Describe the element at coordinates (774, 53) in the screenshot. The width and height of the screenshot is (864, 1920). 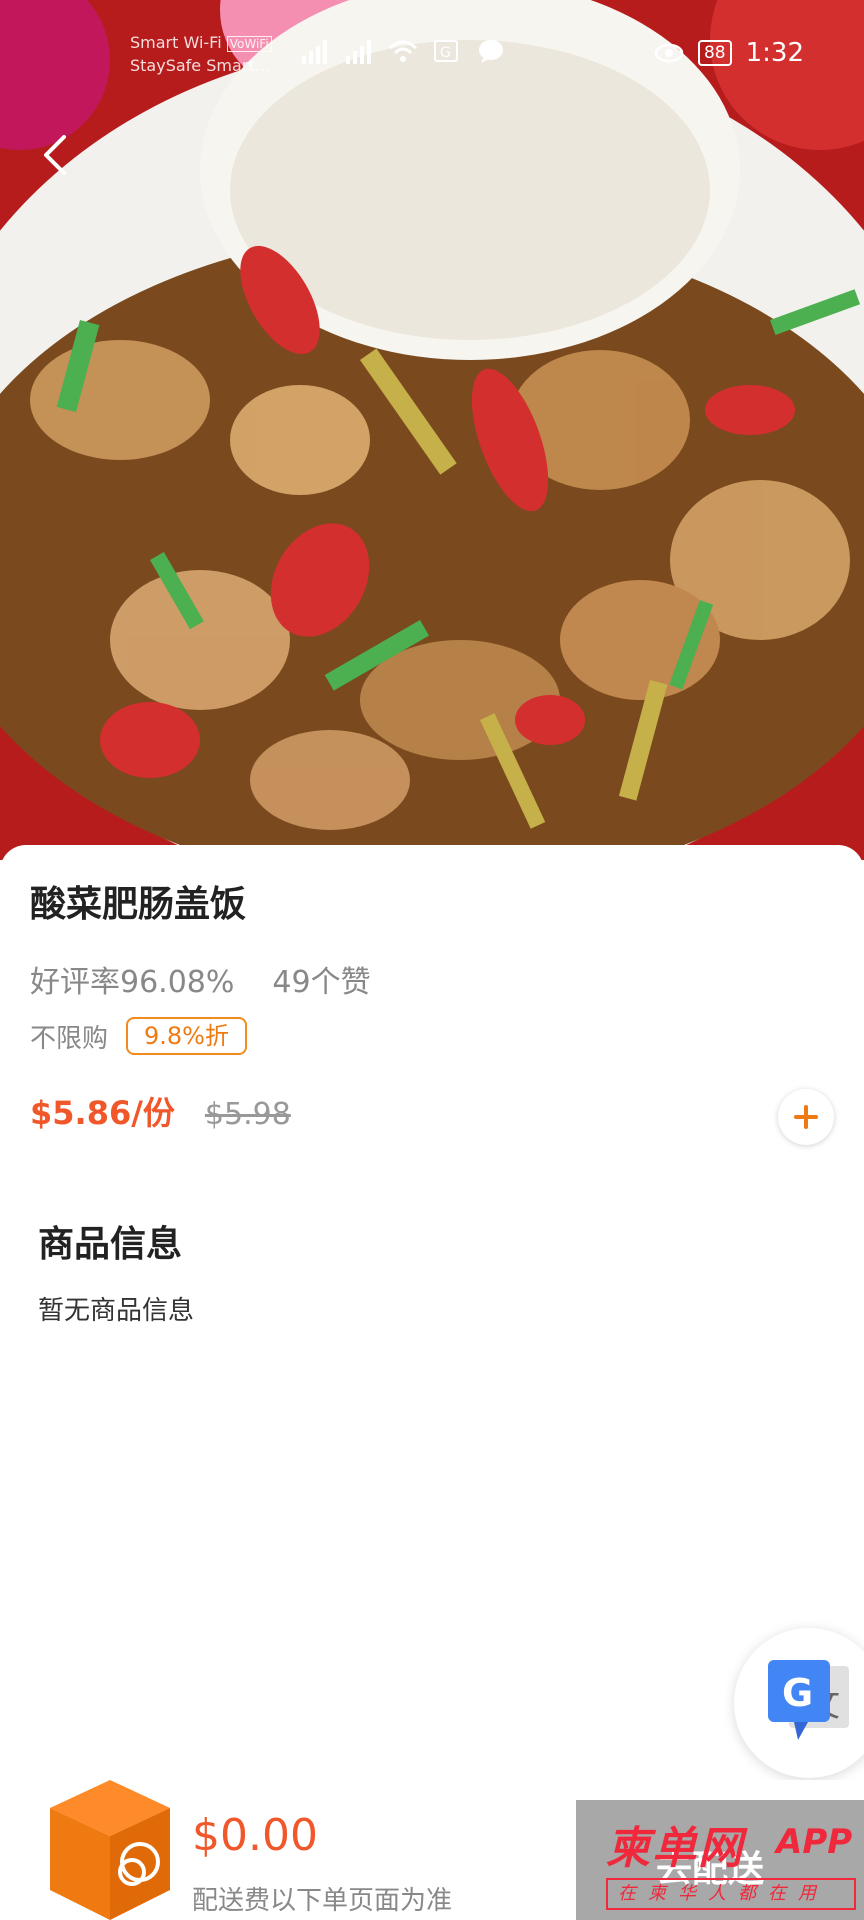
I see `status-time: 1:32` at that location.